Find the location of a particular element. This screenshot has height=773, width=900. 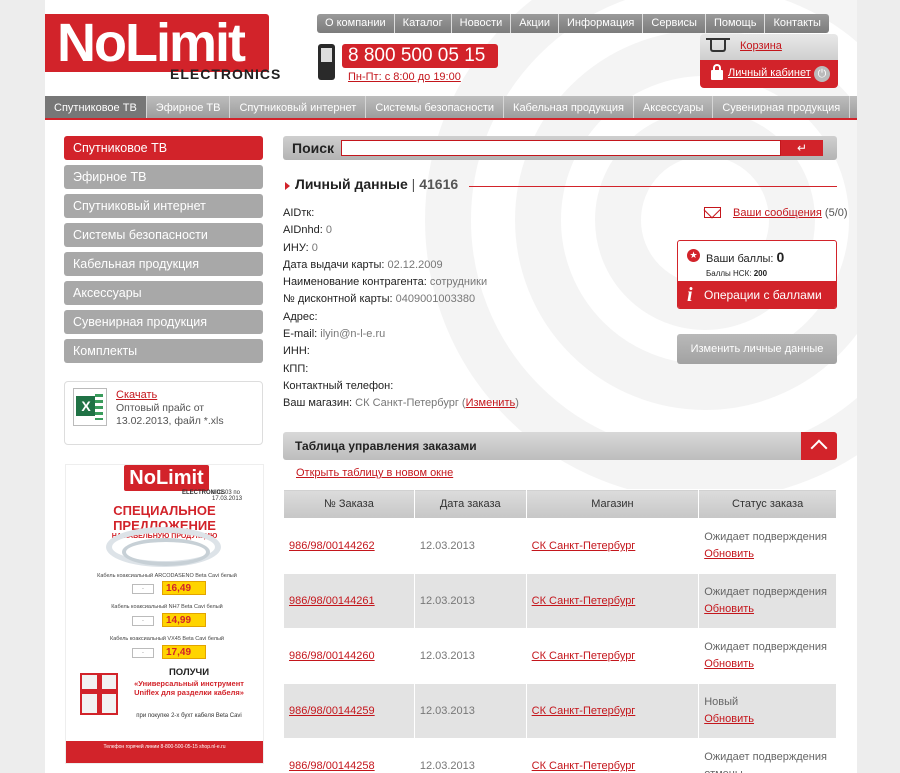

phone-hours: Пн-Пт: с 8:00 до 19:00 is located at coordinates (404, 77).